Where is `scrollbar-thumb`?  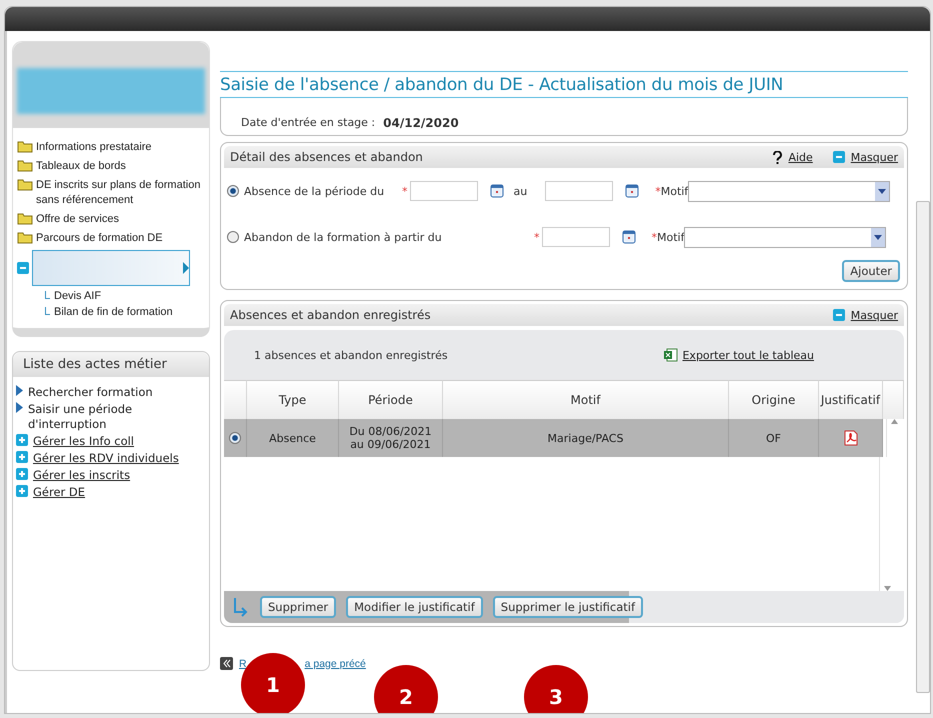 scrollbar-thumb is located at coordinates (923, 447).